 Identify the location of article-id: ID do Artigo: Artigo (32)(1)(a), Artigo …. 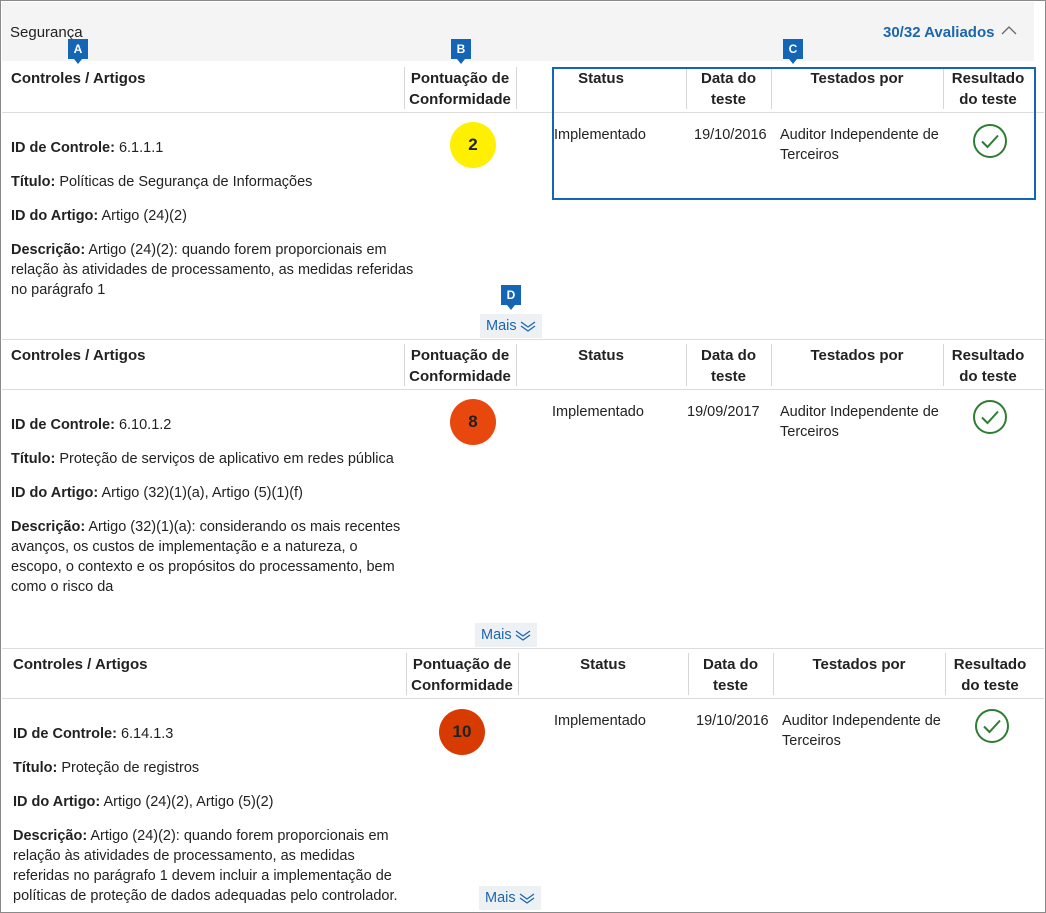
(157, 493).